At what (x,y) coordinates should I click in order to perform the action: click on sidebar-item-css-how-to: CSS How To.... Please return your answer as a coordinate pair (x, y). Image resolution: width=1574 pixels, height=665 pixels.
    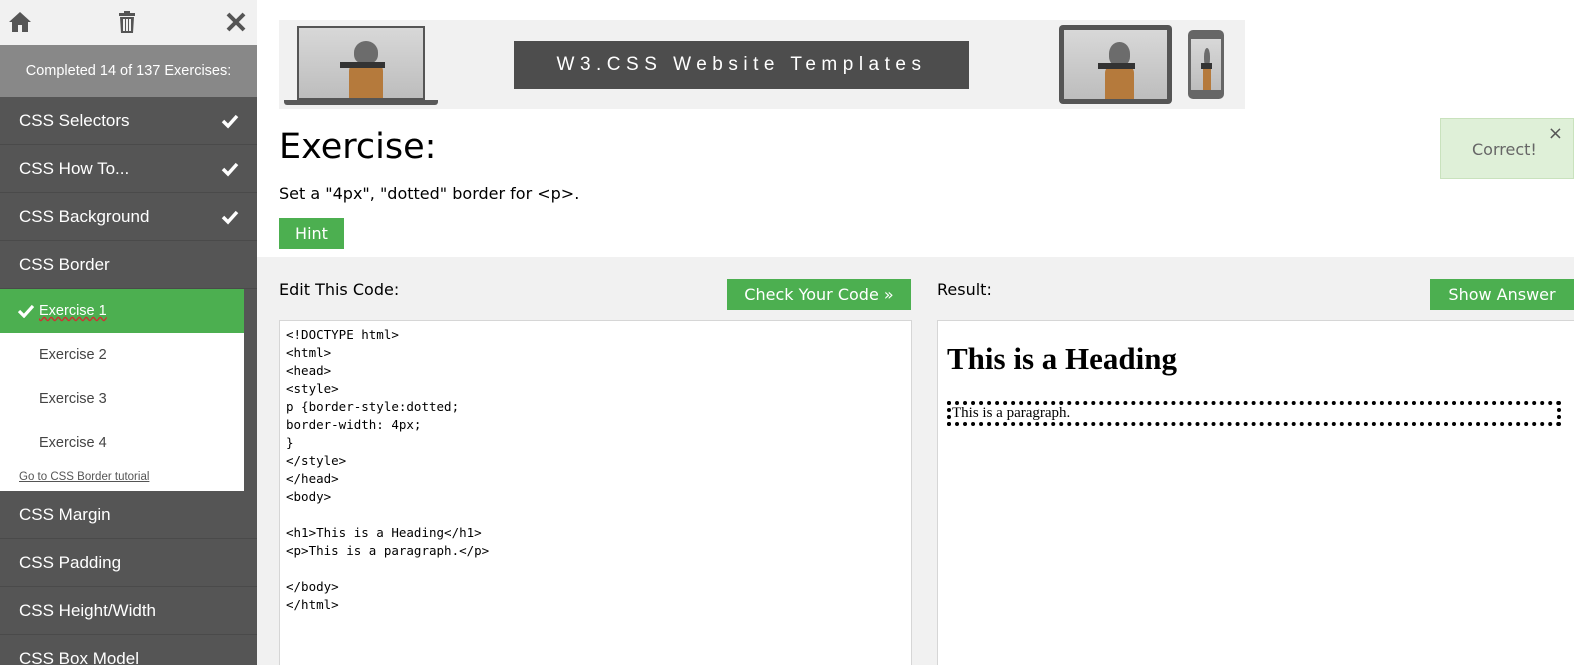
    Looking at the image, I should click on (128, 169).